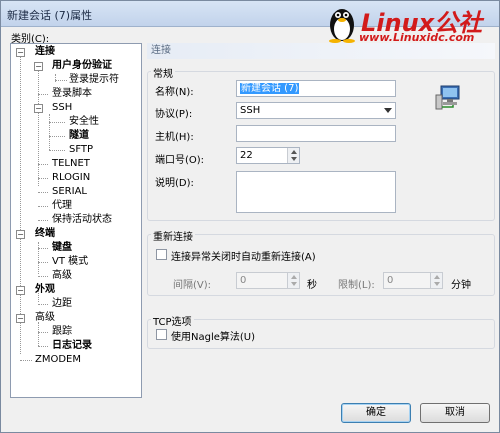 The height and width of the screenshot is (433, 500). I want to click on tcp-group-title: TCP选项, so click(172, 320).